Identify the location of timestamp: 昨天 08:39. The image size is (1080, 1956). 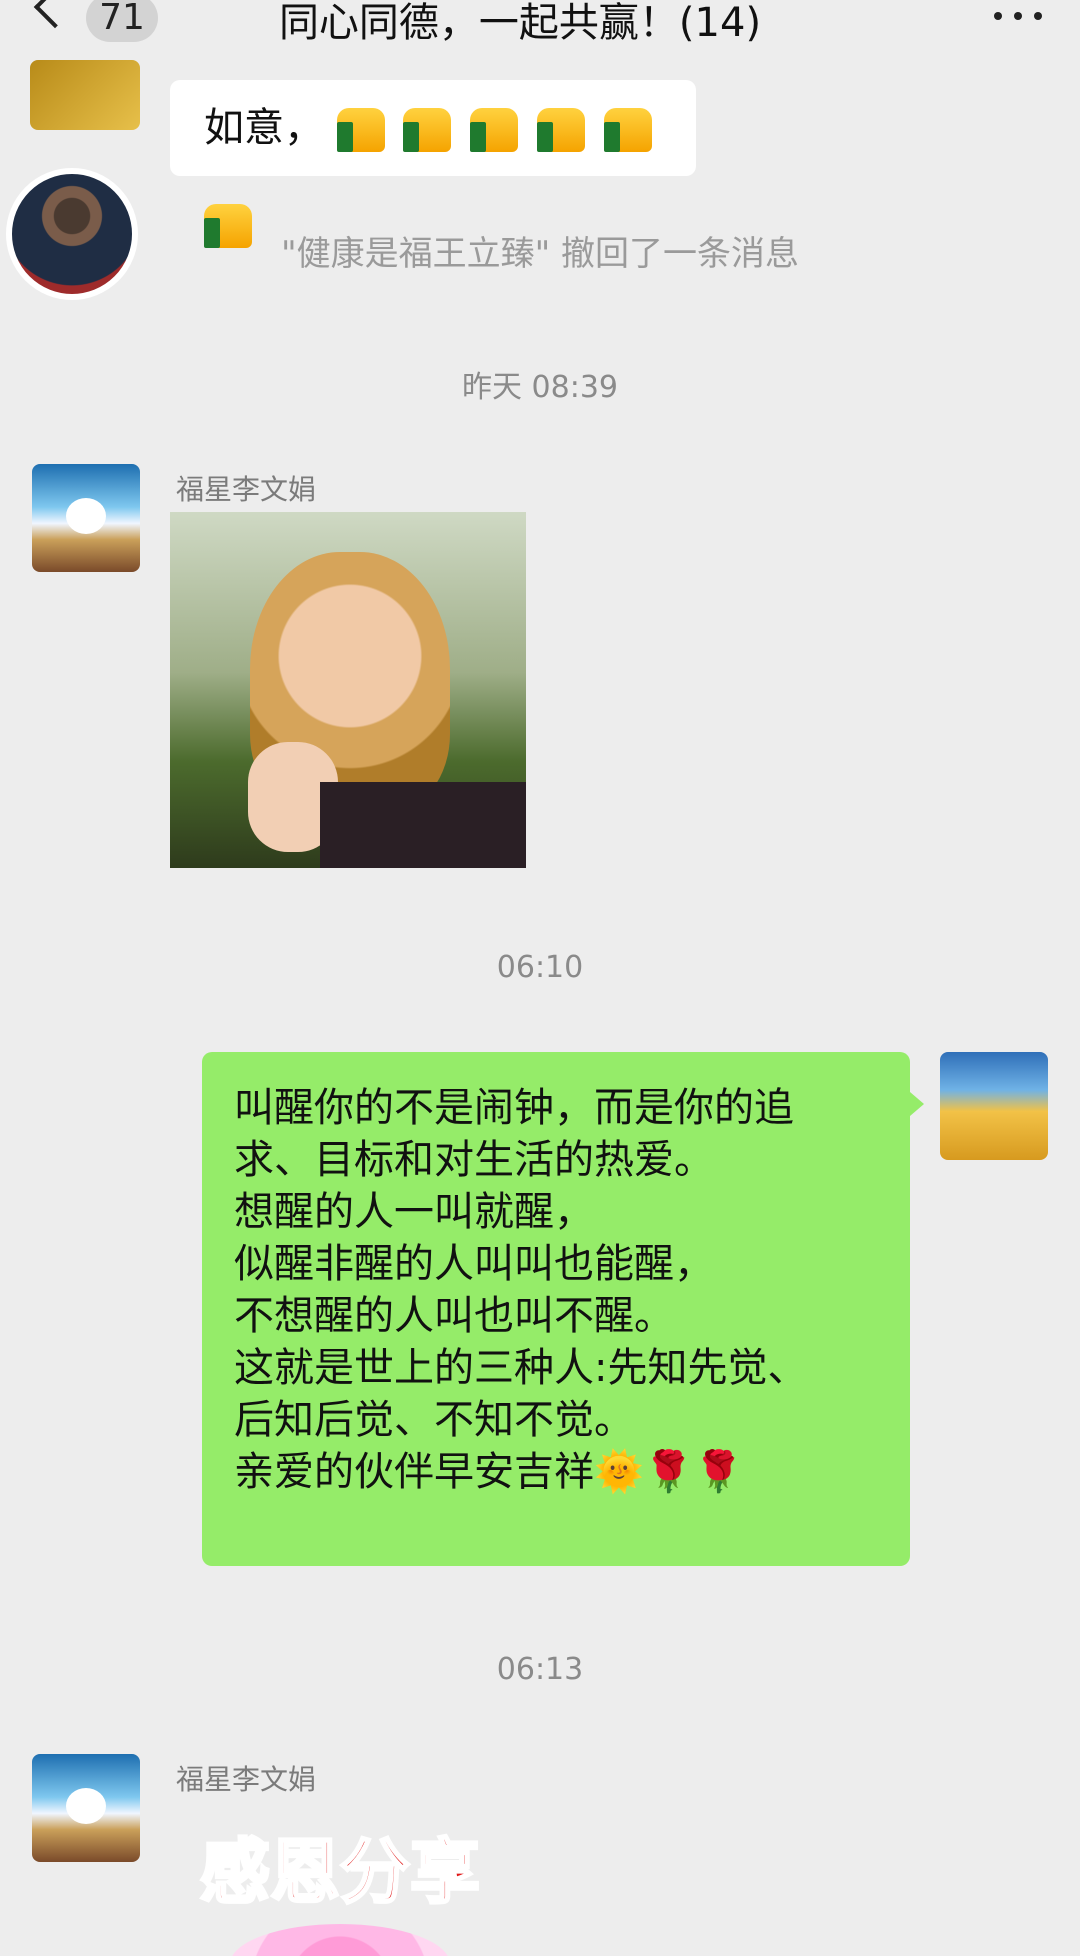
(540, 387).